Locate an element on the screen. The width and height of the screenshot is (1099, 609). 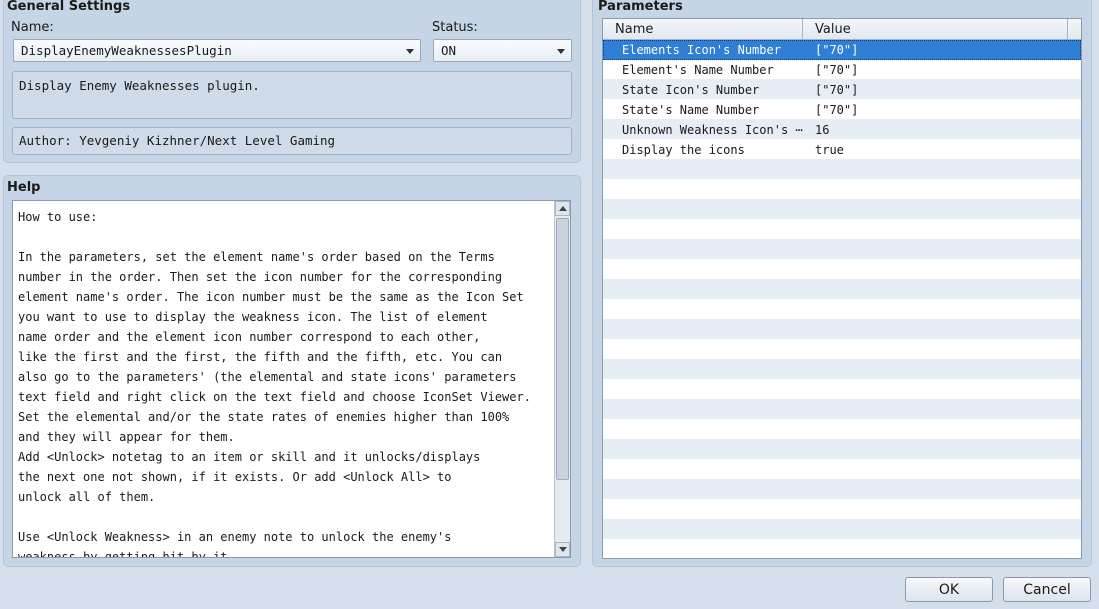
general-settings-title: General Settings is located at coordinates (69, 7).